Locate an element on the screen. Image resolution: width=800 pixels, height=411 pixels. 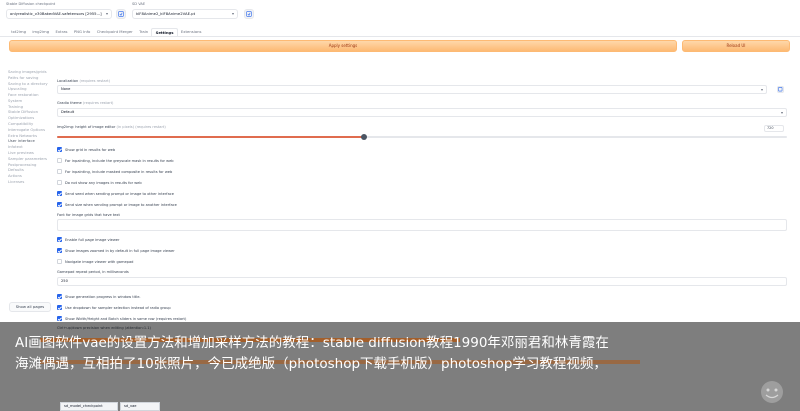
watermark-logo-icon is located at coordinates (772, 392).